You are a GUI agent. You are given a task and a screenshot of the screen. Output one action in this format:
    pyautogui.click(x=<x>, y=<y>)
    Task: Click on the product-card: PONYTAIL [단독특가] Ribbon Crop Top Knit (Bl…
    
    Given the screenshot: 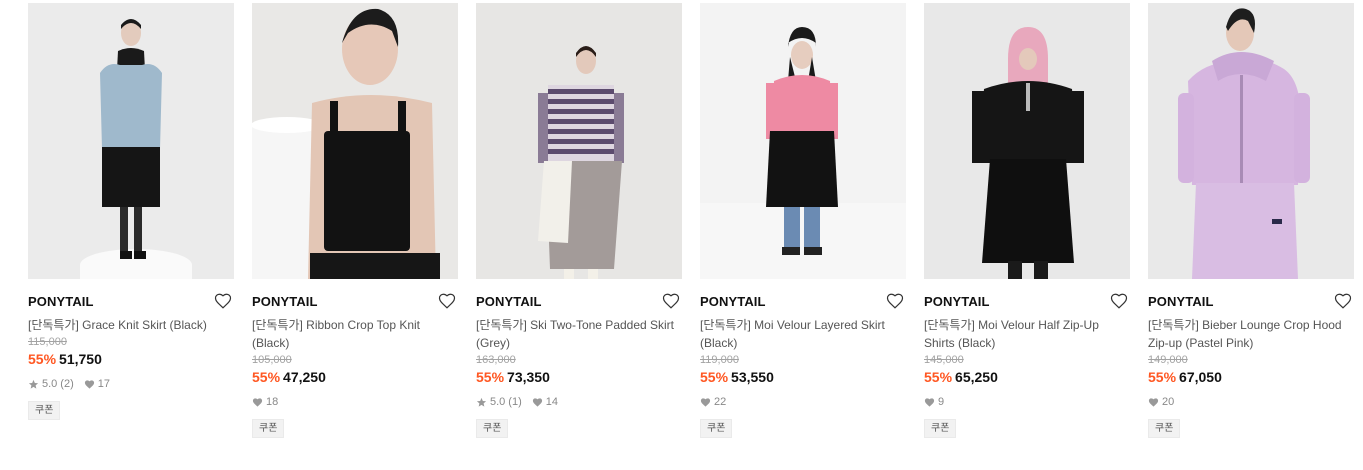 What is the action you would take?
    pyautogui.click(x=355, y=220)
    